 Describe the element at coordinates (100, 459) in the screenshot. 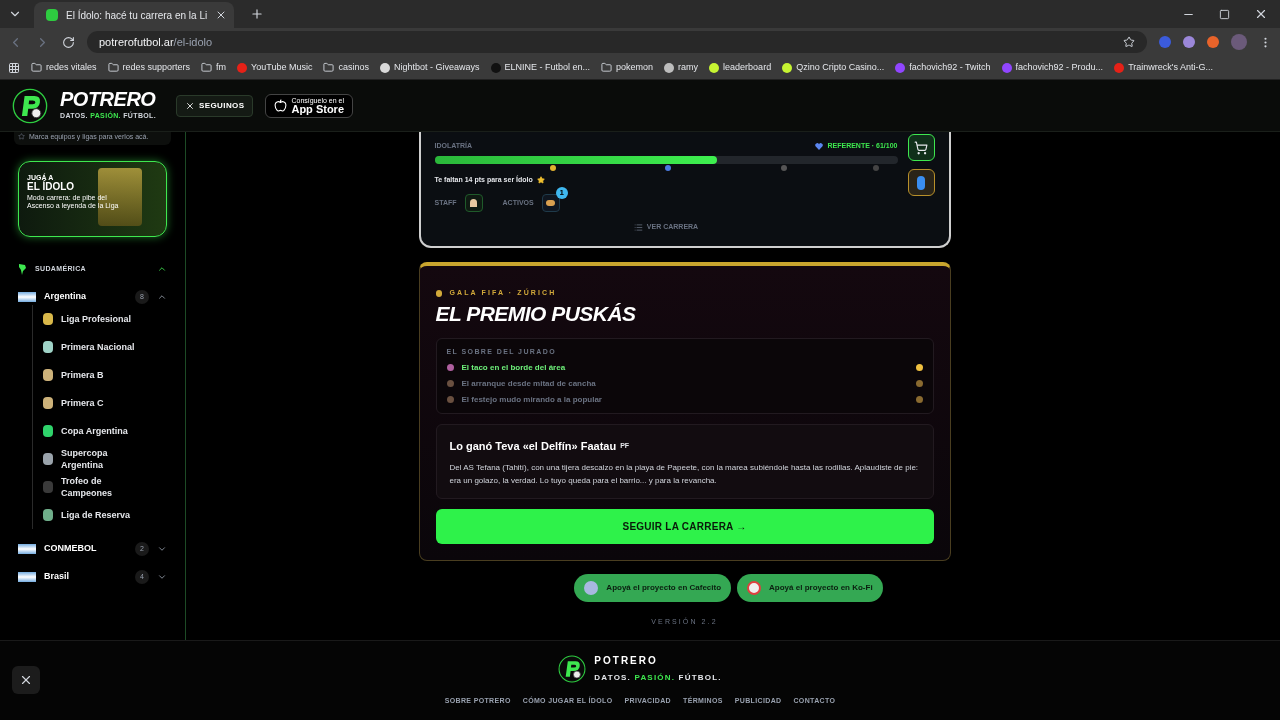

I see `league-item: Supercopa Argentina` at that location.